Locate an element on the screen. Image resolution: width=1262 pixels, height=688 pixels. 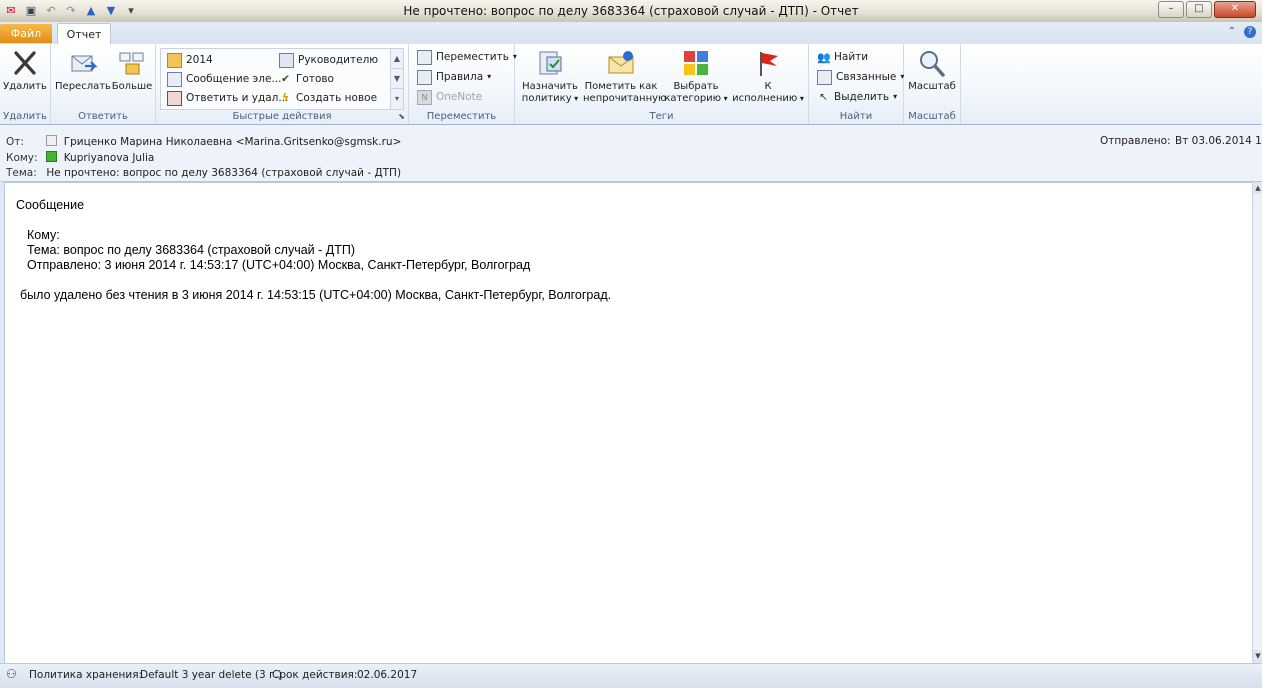
tab-file: Файл is located at coordinates (26, 33).